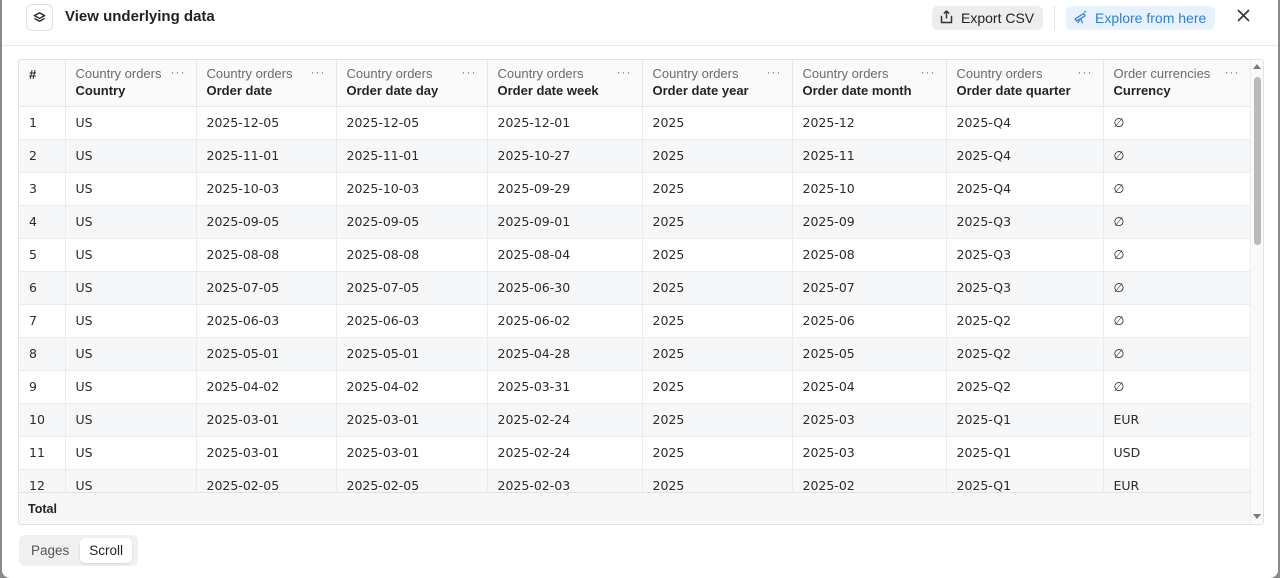  What do you see at coordinates (412, 222) in the screenshot?
I see `table-cell: 2025-09-05` at bounding box center [412, 222].